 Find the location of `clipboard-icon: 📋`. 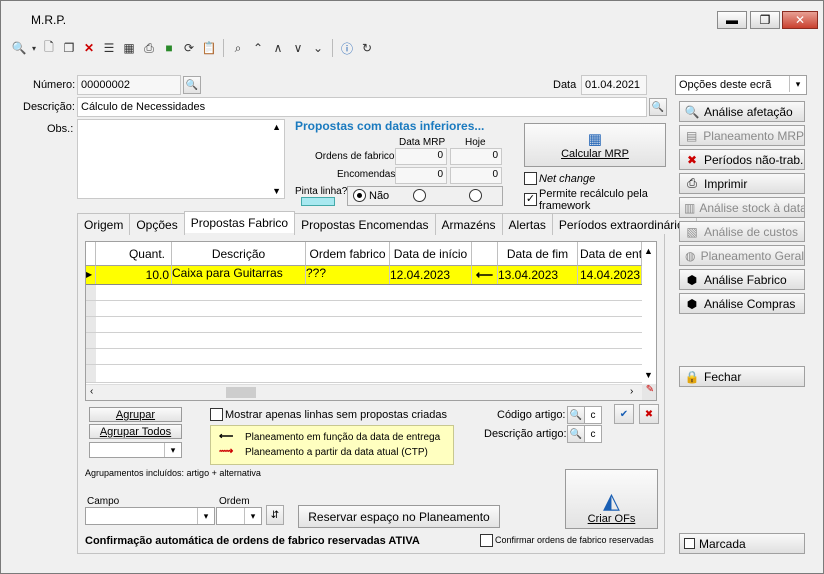

clipboard-icon: 📋 is located at coordinates (209, 48).